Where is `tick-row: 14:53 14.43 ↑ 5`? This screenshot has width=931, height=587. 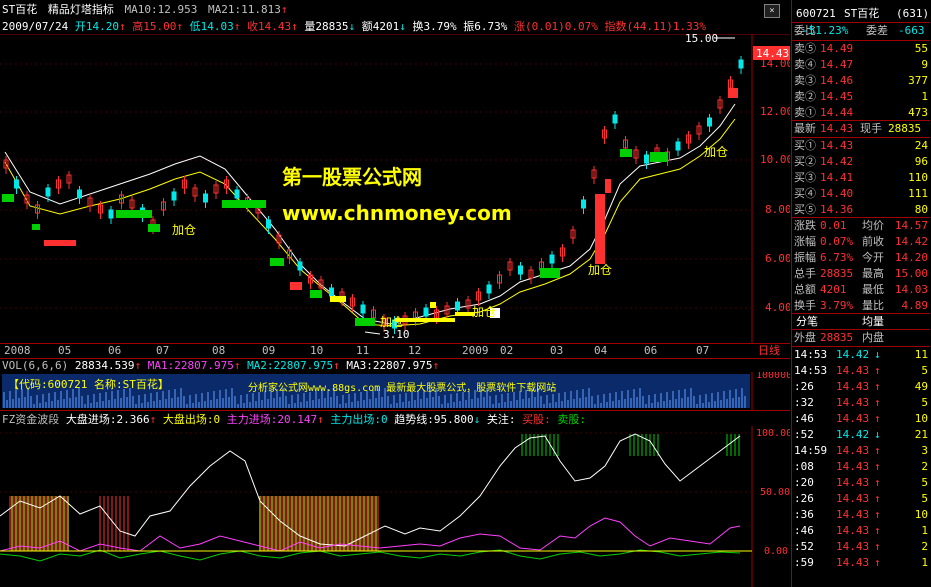 tick-row: 14:53 14.43 ↑ 5 is located at coordinates (861, 371).